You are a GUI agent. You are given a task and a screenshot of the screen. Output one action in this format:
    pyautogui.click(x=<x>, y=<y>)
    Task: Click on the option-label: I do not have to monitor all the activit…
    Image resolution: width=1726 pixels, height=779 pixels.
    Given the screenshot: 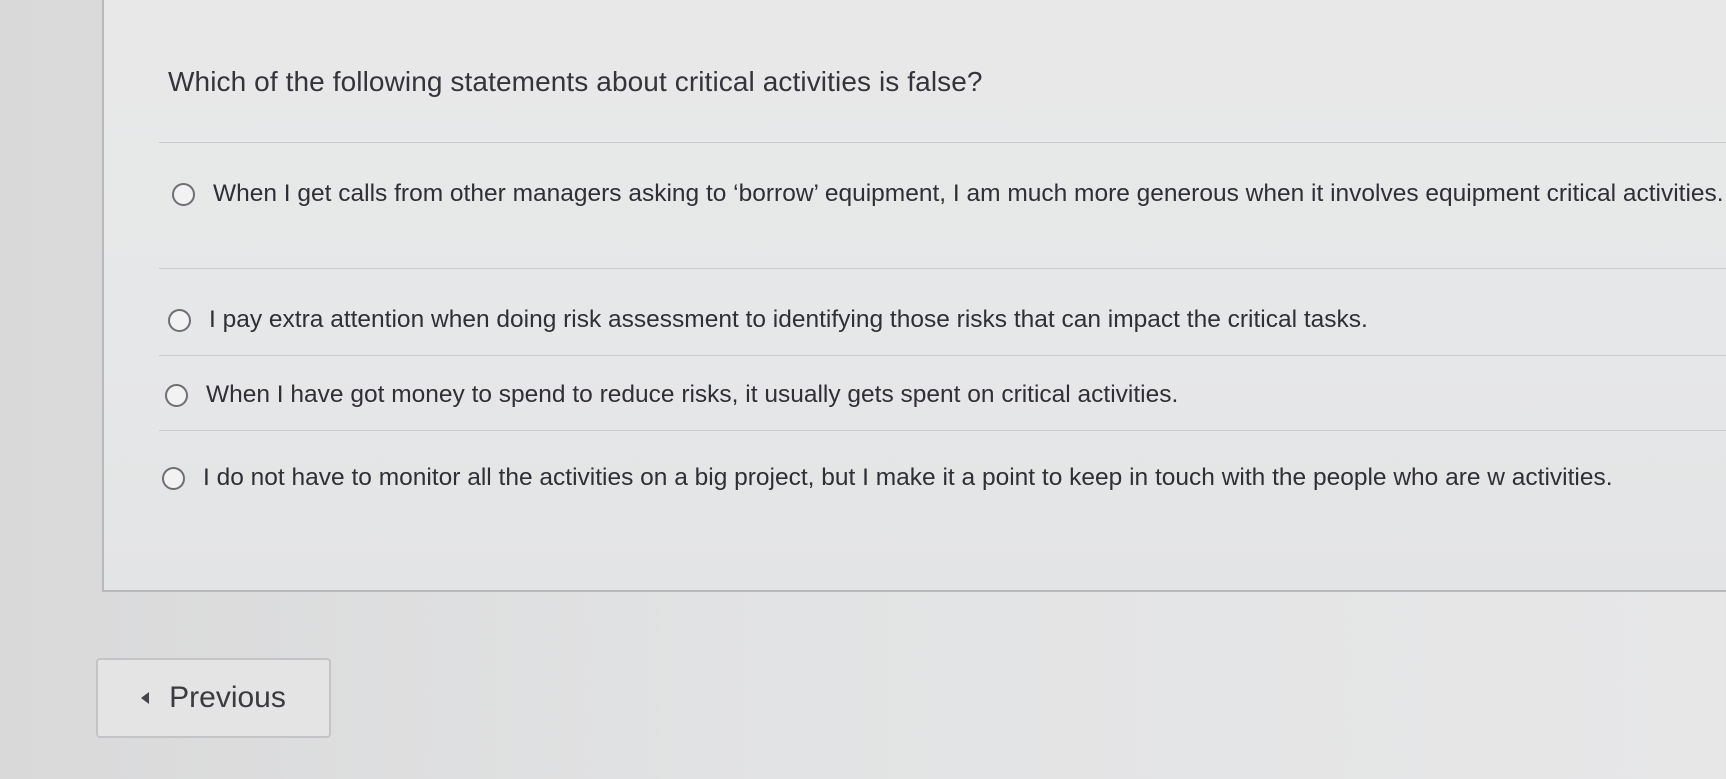 What is the action you would take?
    pyautogui.click(x=908, y=477)
    